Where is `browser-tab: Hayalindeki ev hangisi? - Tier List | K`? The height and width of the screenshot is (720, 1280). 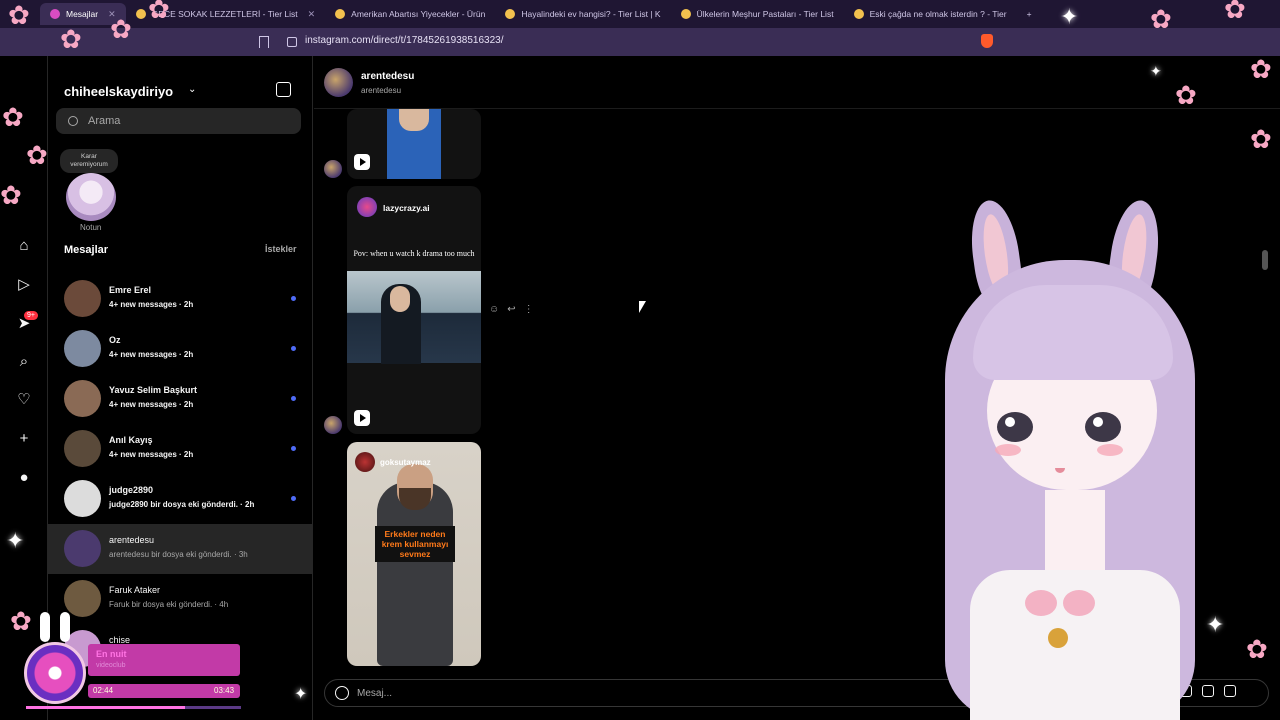 browser-tab: Hayalindeki ev hangisi? - Tier List | K is located at coordinates (582, 14).